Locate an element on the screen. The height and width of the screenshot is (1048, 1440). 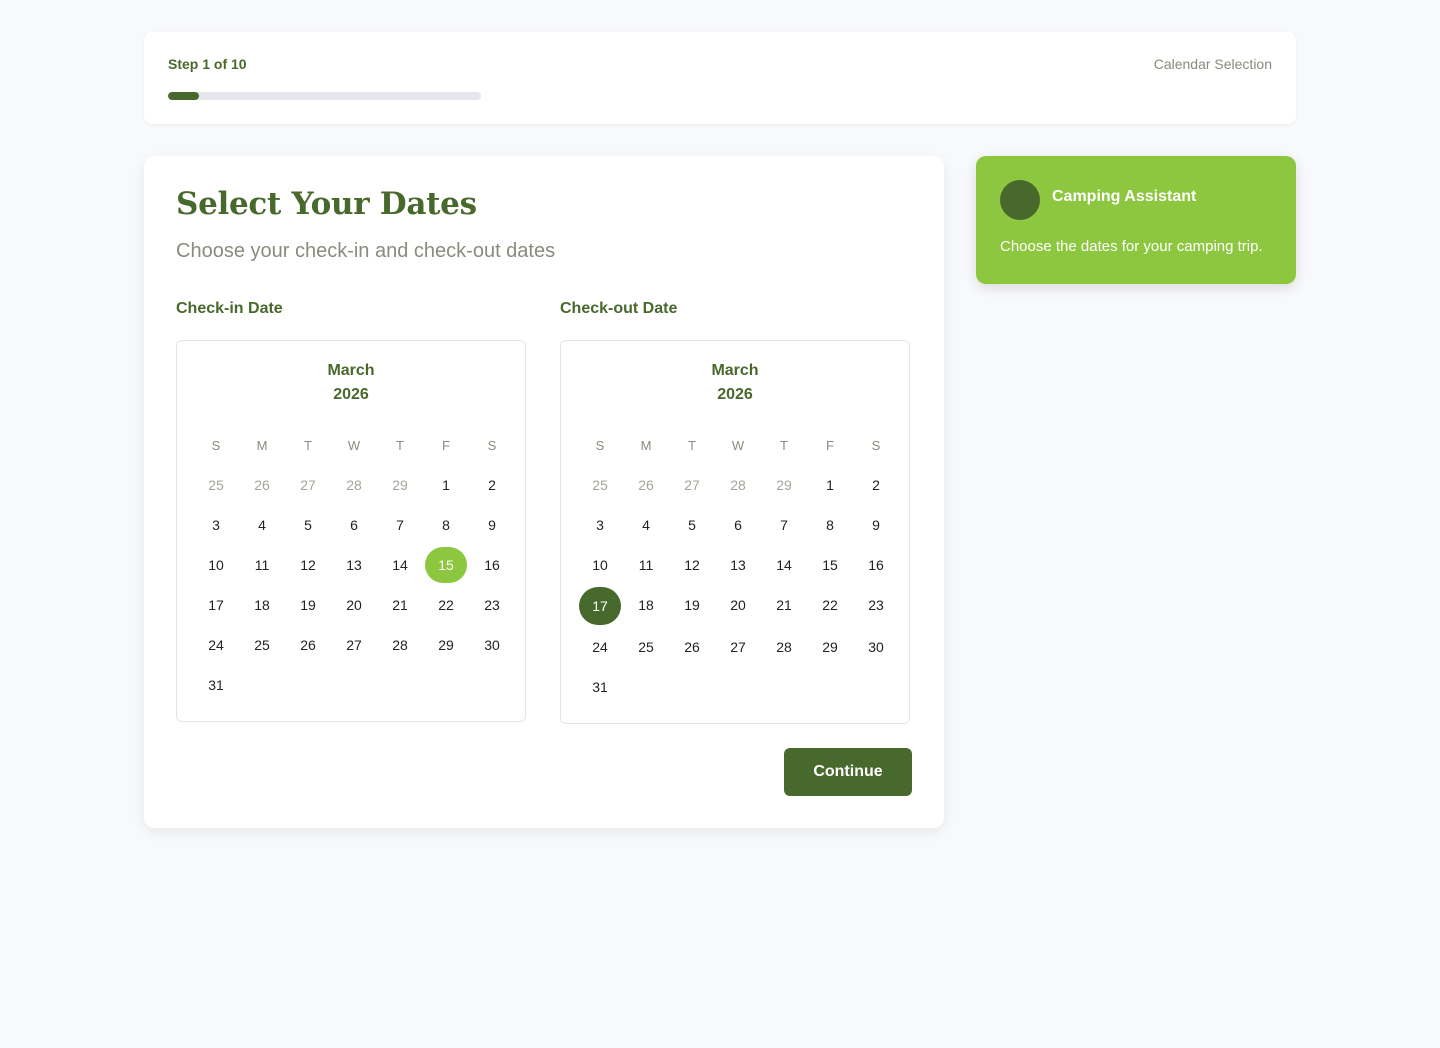
checkin-day: 9 is located at coordinates (492, 525).